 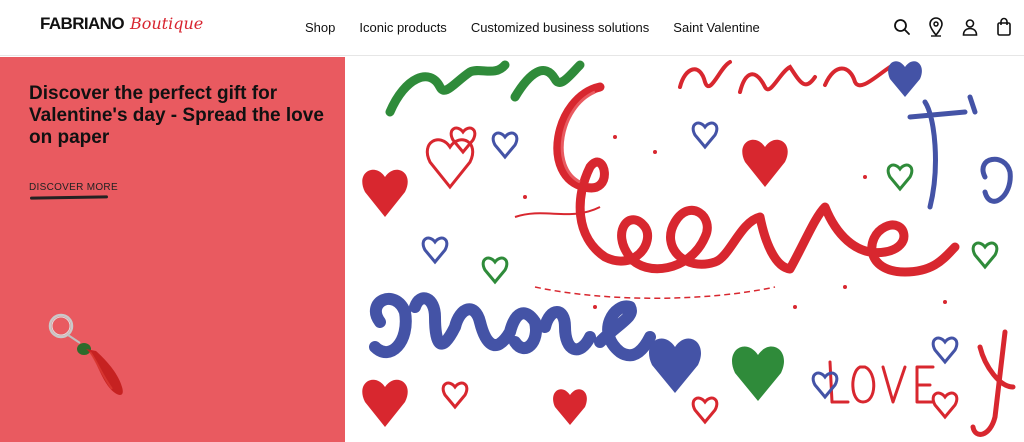 I want to click on nav-saint-valentine: Saint Valentine, so click(x=716, y=27).